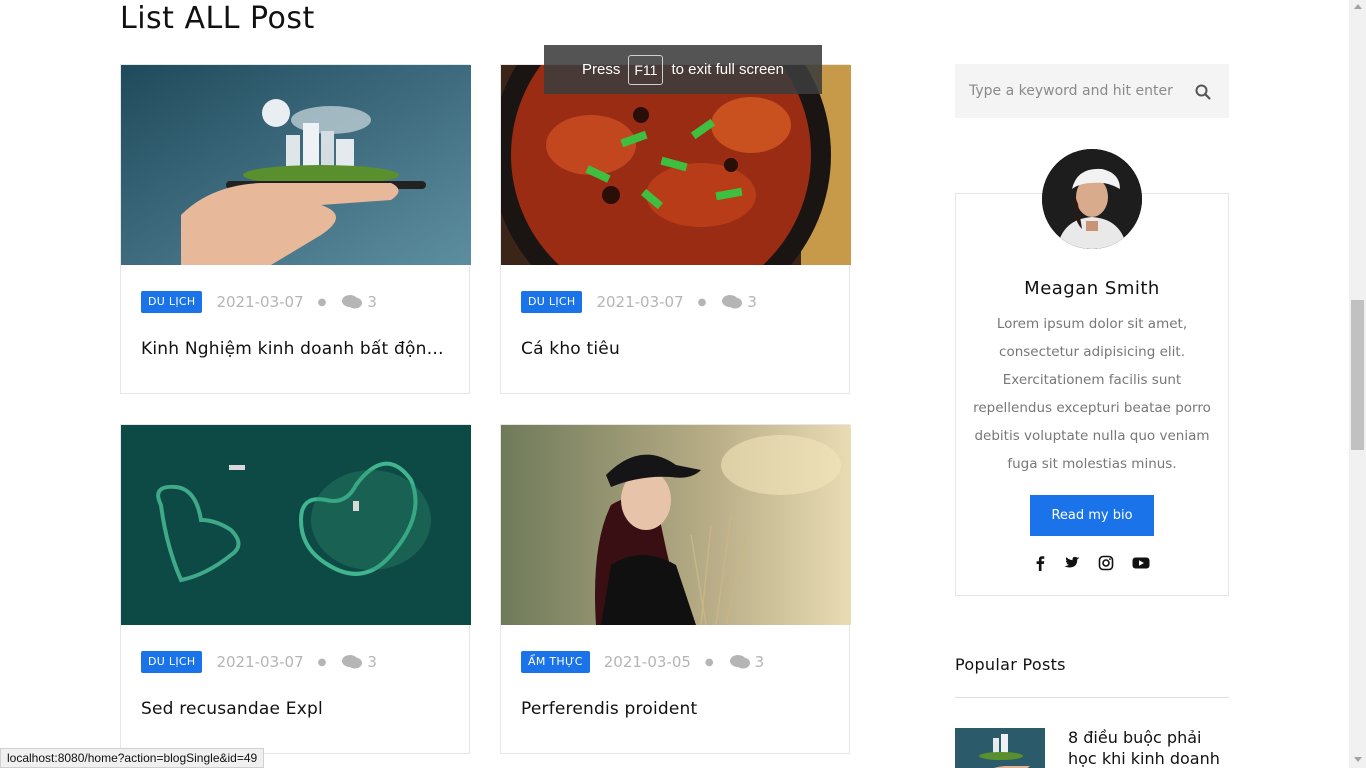 Image resolution: width=1366 pixels, height=768 pixels. What do you see at coordinates (1106, 563) in the screenshot?
I see `instagram-icon` at bounding box center [1106, 563].